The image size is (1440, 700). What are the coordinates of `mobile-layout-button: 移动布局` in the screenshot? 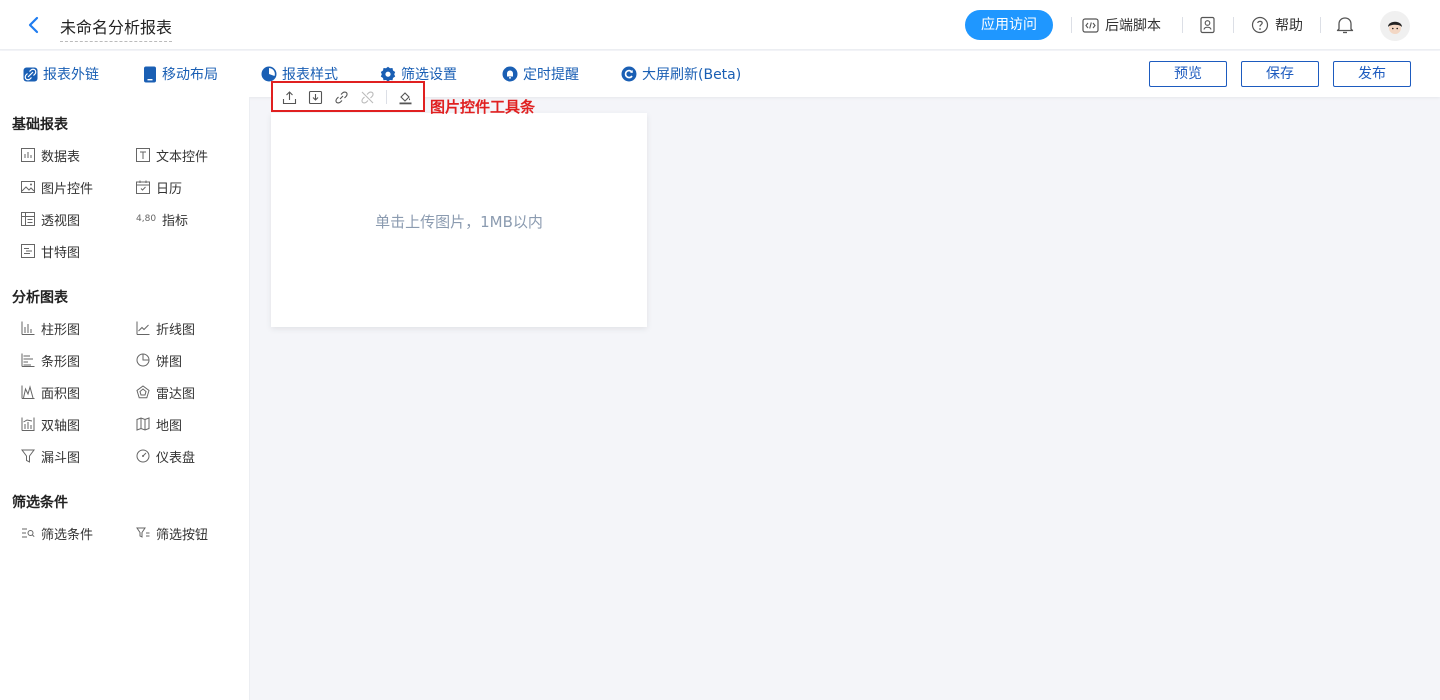 It's located at (180, 74).